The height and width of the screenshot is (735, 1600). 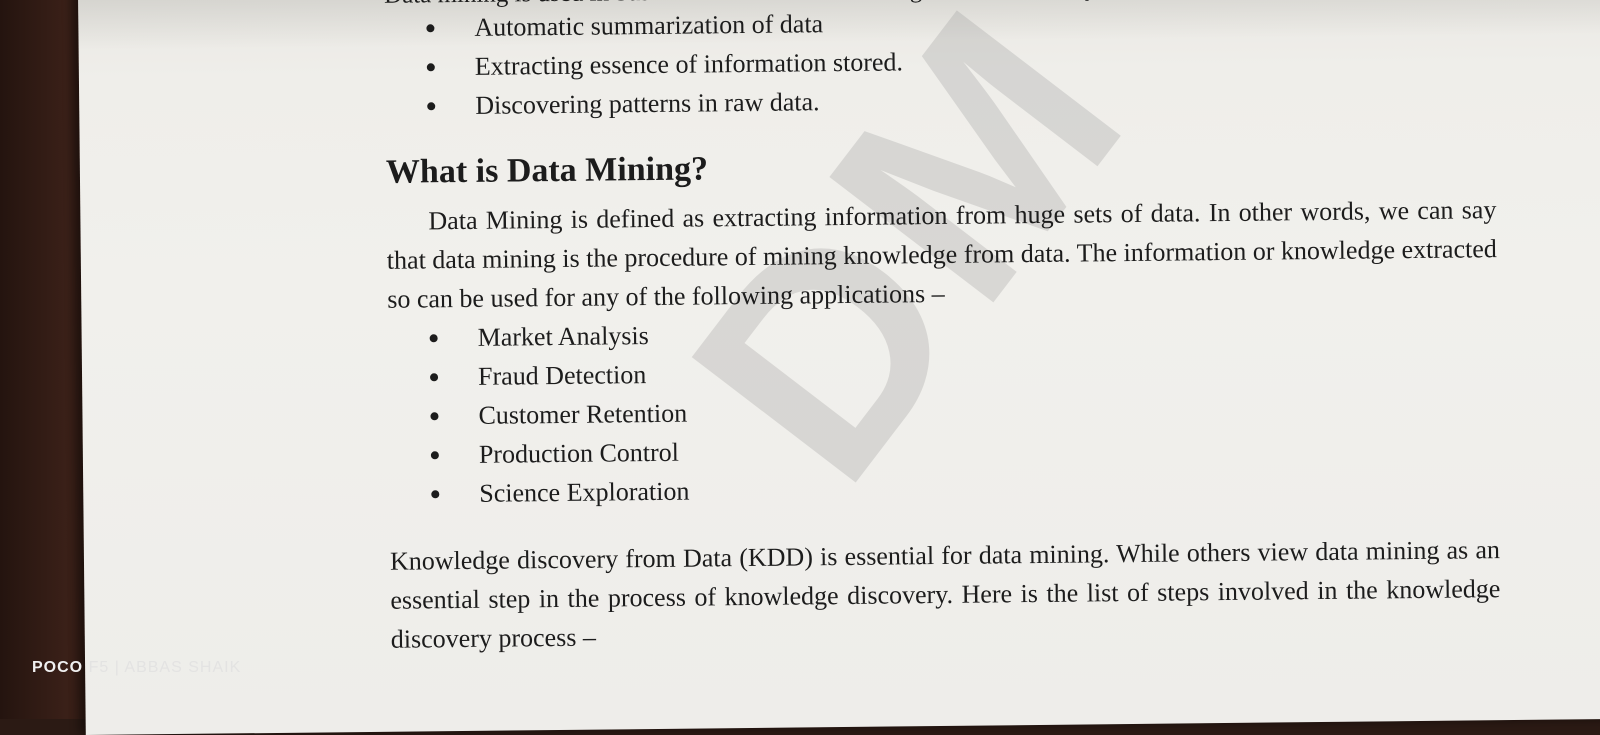 I want to click on section-heading: What is Data Mining?, so click(x=547, y=170).